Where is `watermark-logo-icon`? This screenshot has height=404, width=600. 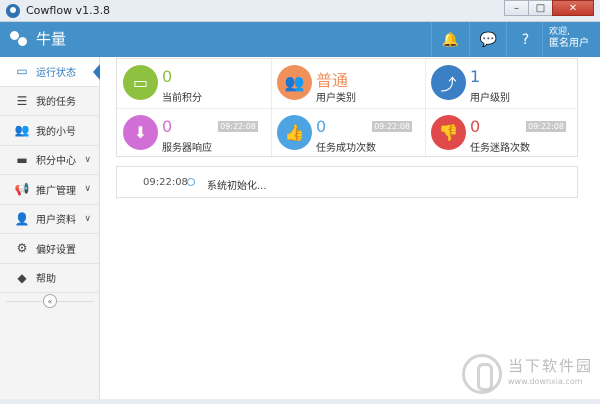
watermark-logo-icon is located at coordinates (482, 374).